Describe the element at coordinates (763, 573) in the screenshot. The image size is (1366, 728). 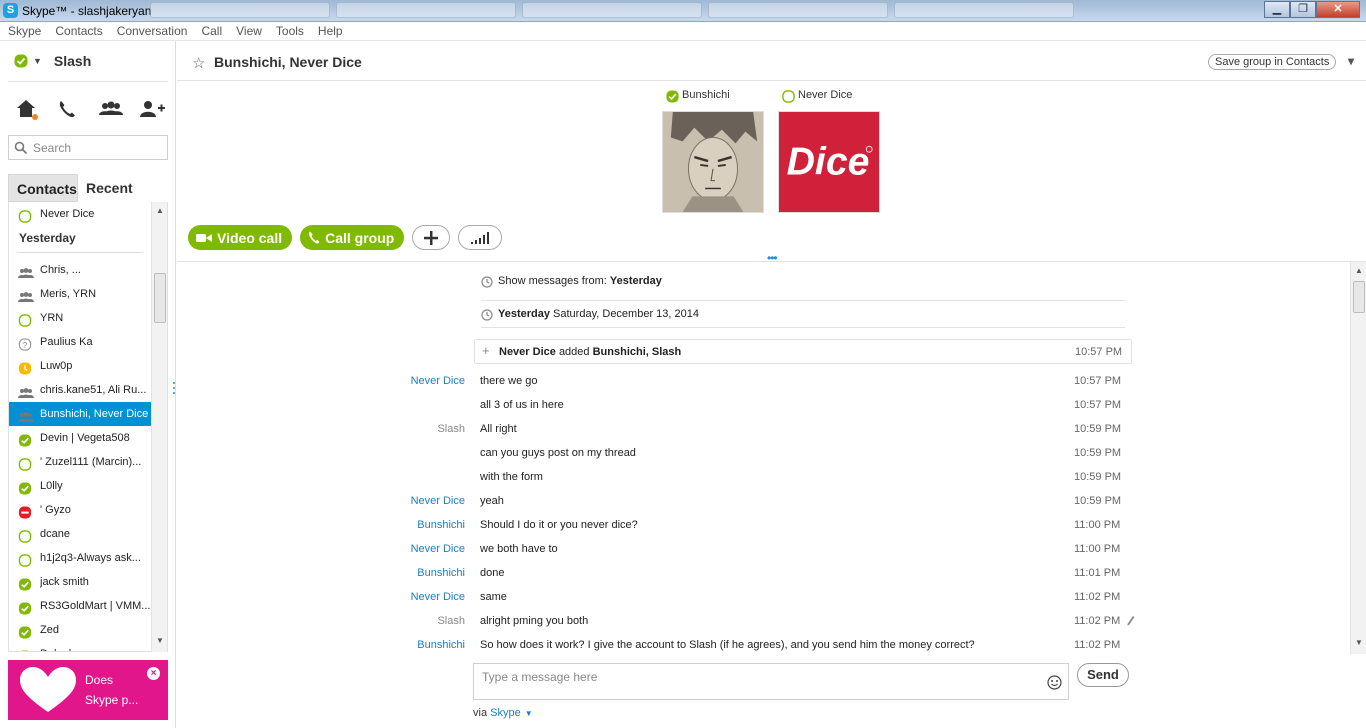
I see `message-row: Bunshichi done 11:01 PM` at that location.